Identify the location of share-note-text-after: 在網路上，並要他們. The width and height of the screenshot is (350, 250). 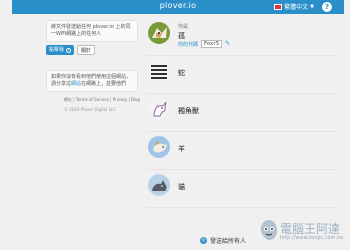
(104, 84).